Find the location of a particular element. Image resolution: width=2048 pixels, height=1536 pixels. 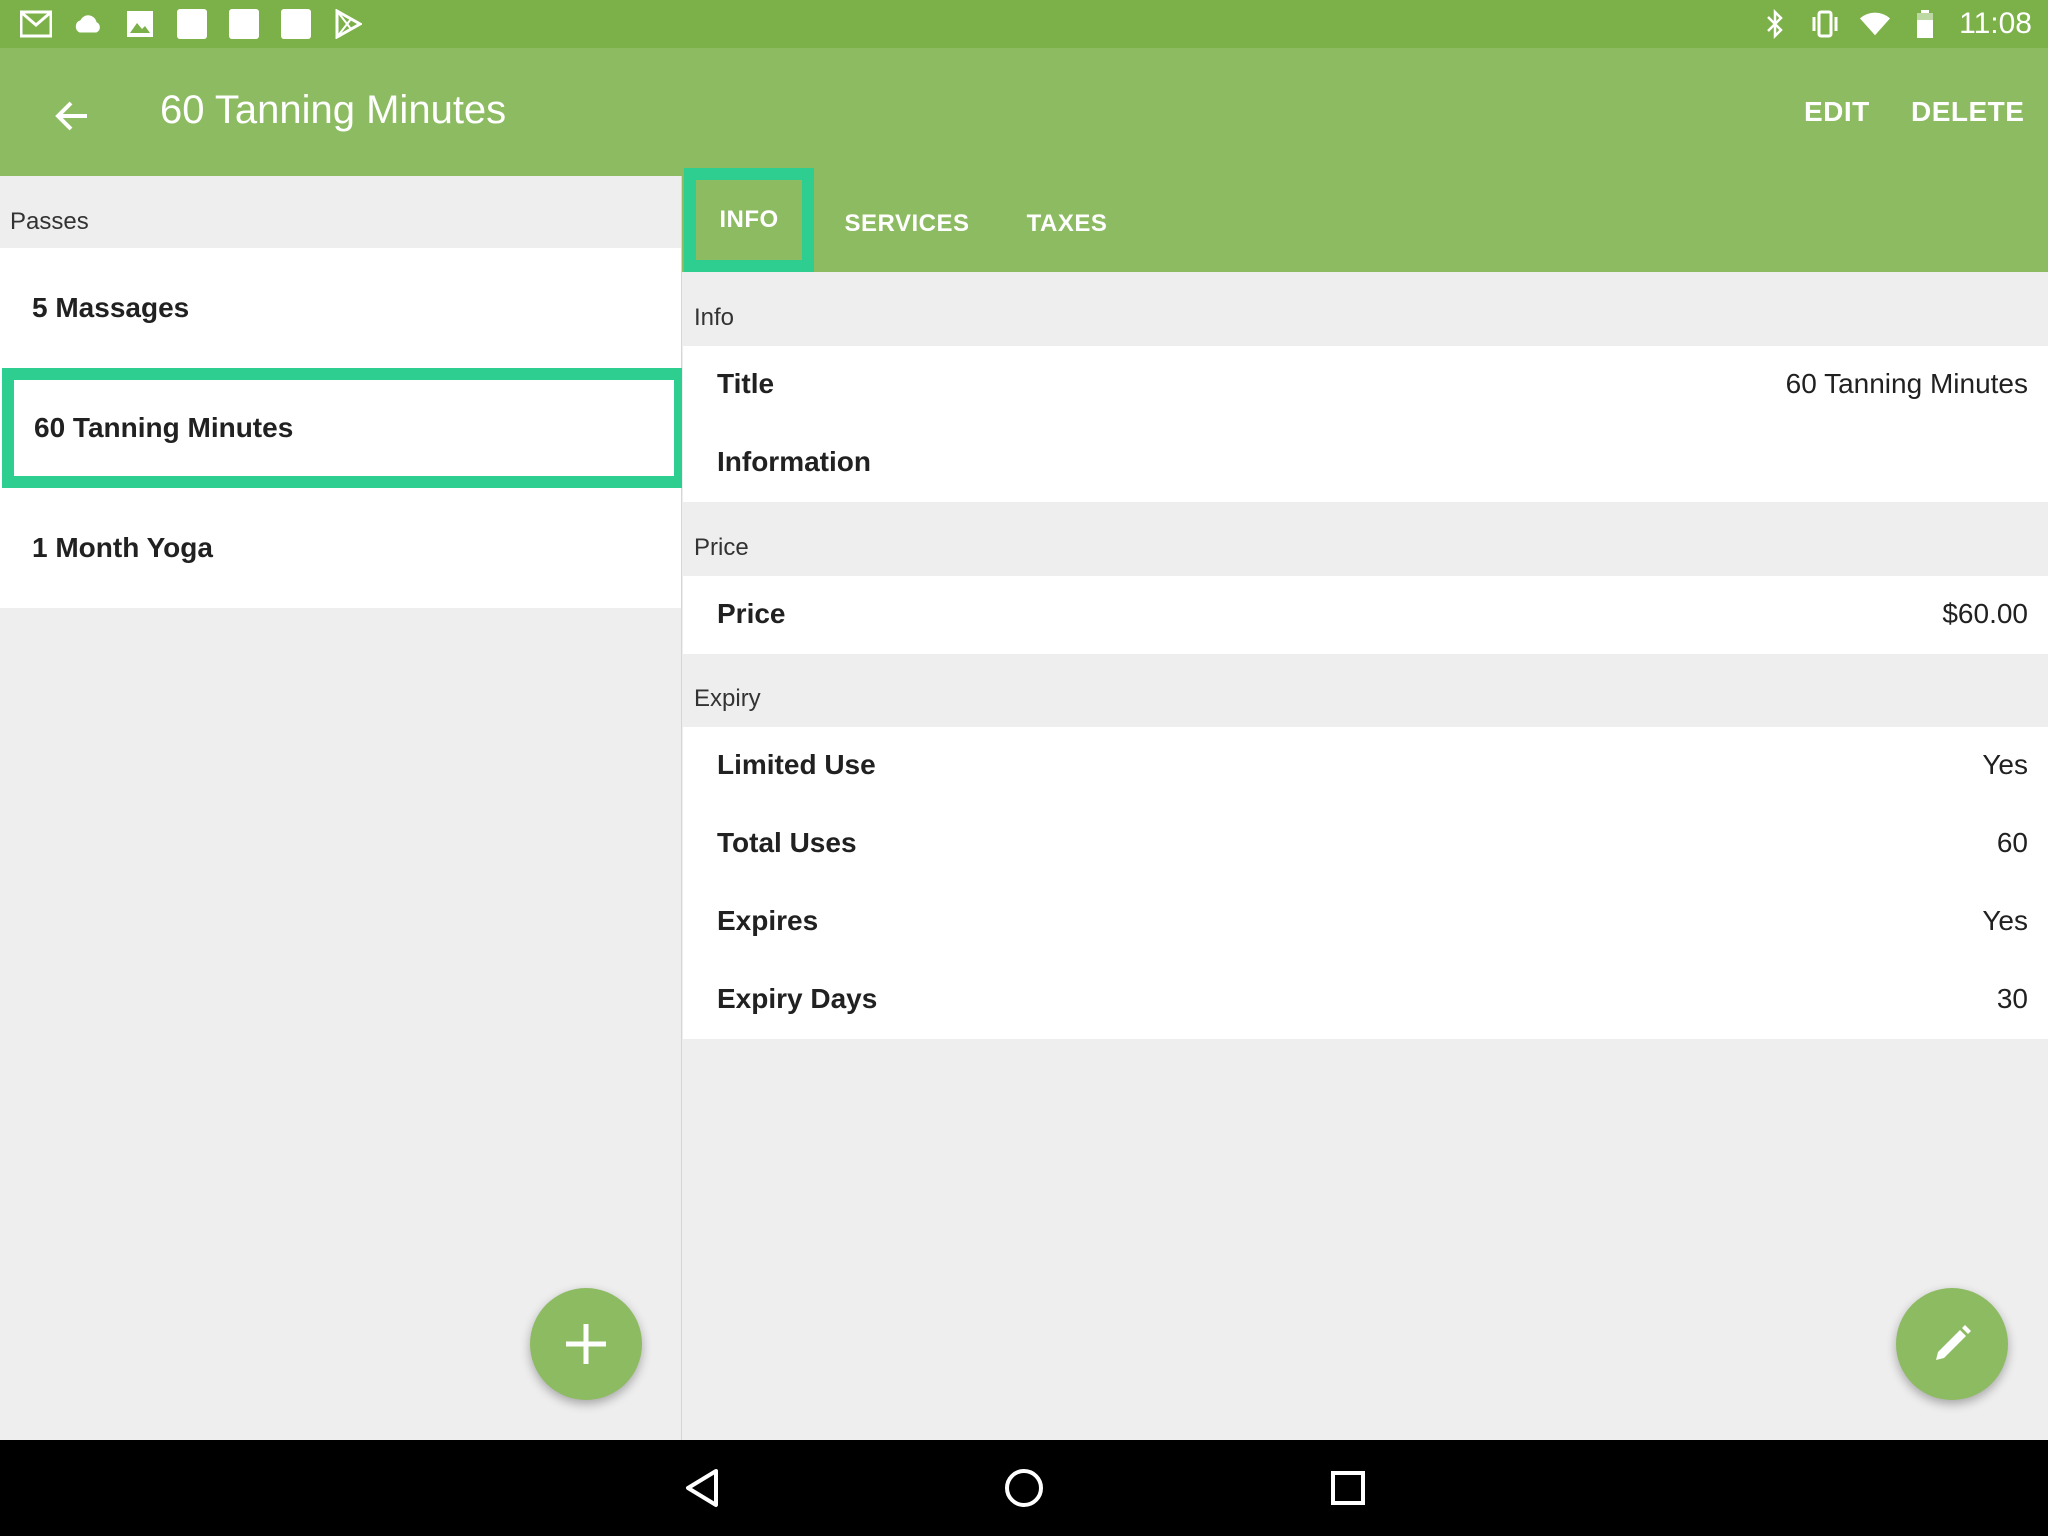

row-label: Price is located at coordinates (751, 613).